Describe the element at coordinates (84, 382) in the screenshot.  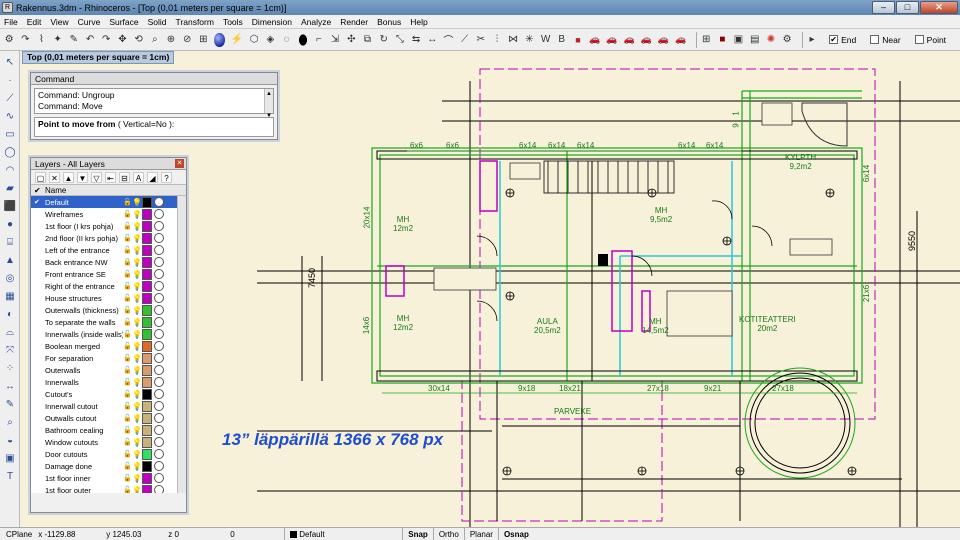
I see `layer-name: Innerwalls` at that location.